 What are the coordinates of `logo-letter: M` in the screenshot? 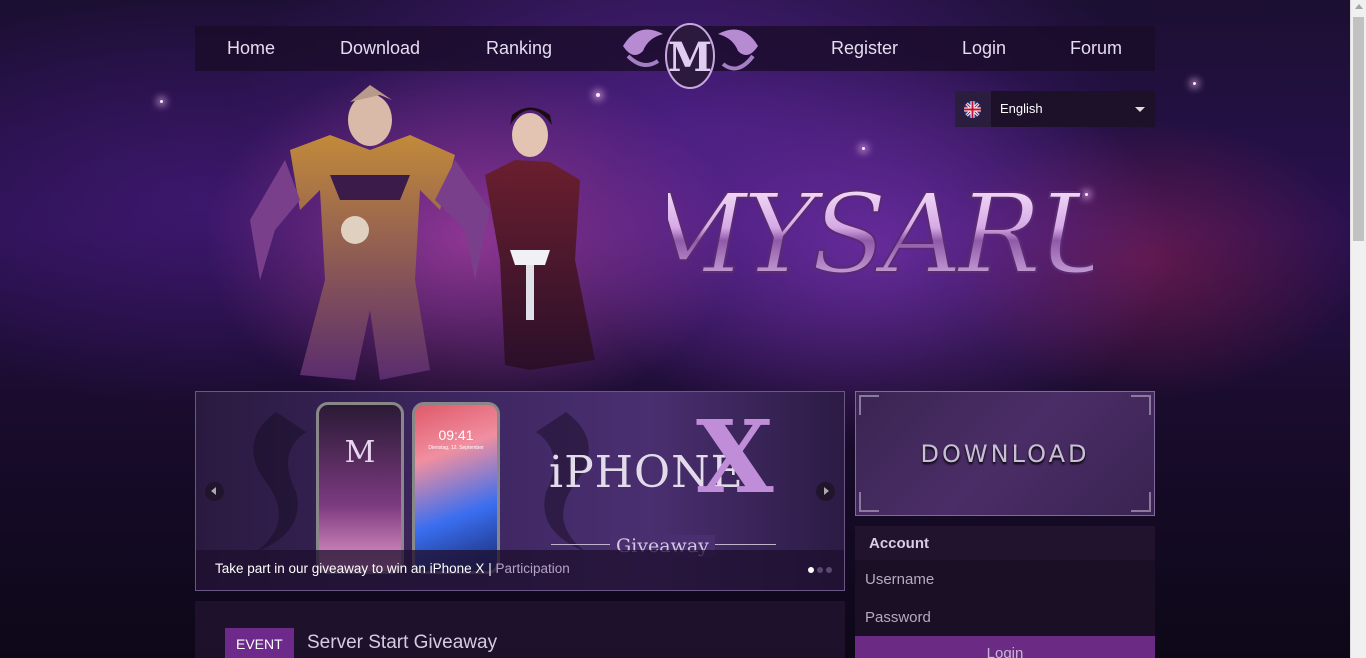 It's located at (690, 57).